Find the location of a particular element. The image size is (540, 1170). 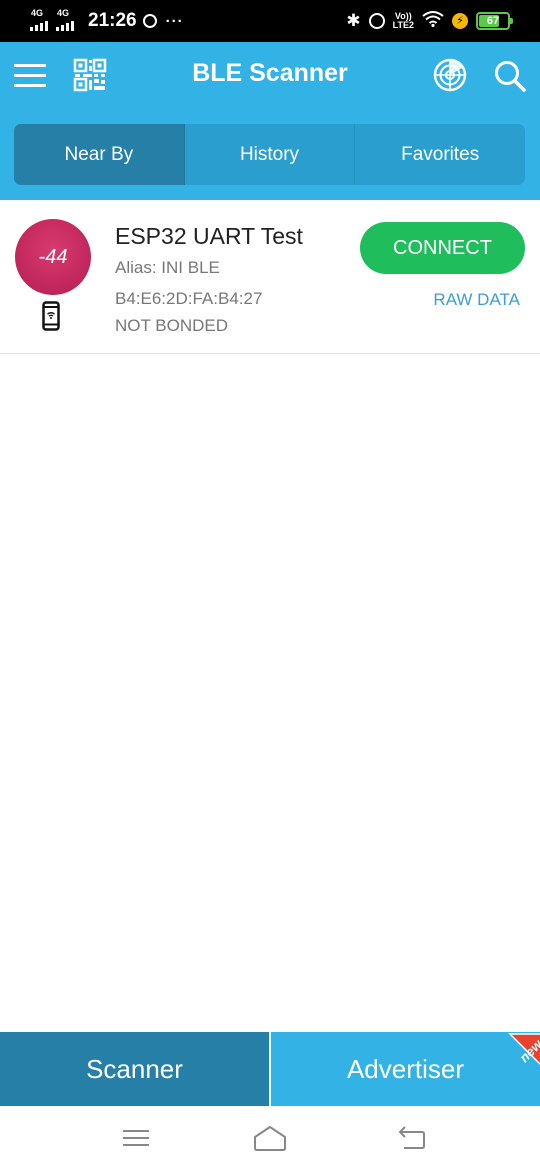

tab-favorites: Favorites is located at coordinates (440, 154).